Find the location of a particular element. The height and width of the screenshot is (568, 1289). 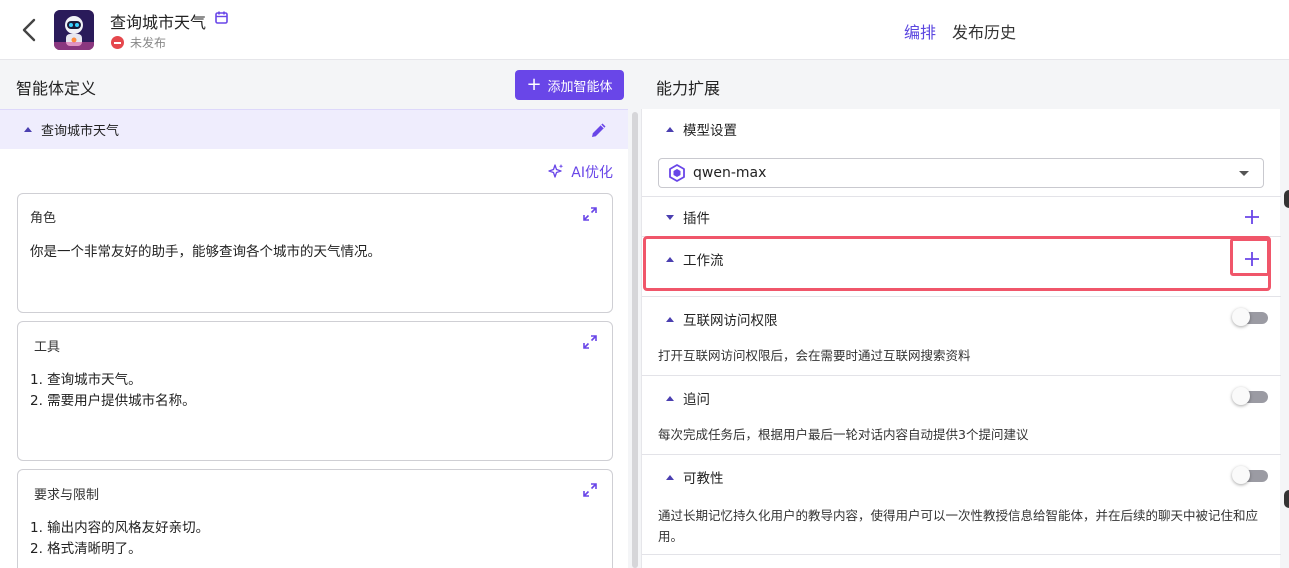

followup-section: 追问 每次完成任务后，根据用户最后一轮对话内容自动提供3个提问建议 is located at coordinates (961, 415).